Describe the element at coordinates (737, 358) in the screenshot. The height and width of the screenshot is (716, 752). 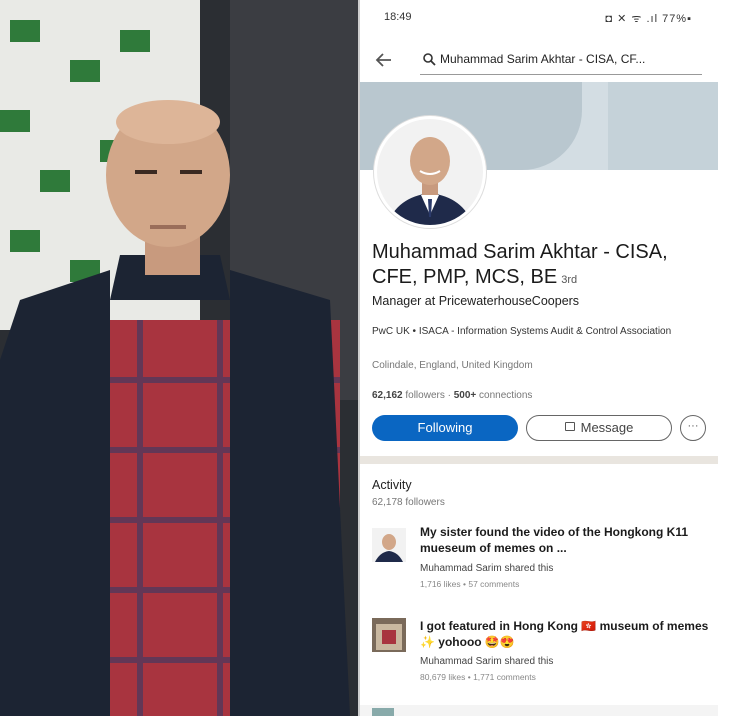
I see `page-margin` at that location.